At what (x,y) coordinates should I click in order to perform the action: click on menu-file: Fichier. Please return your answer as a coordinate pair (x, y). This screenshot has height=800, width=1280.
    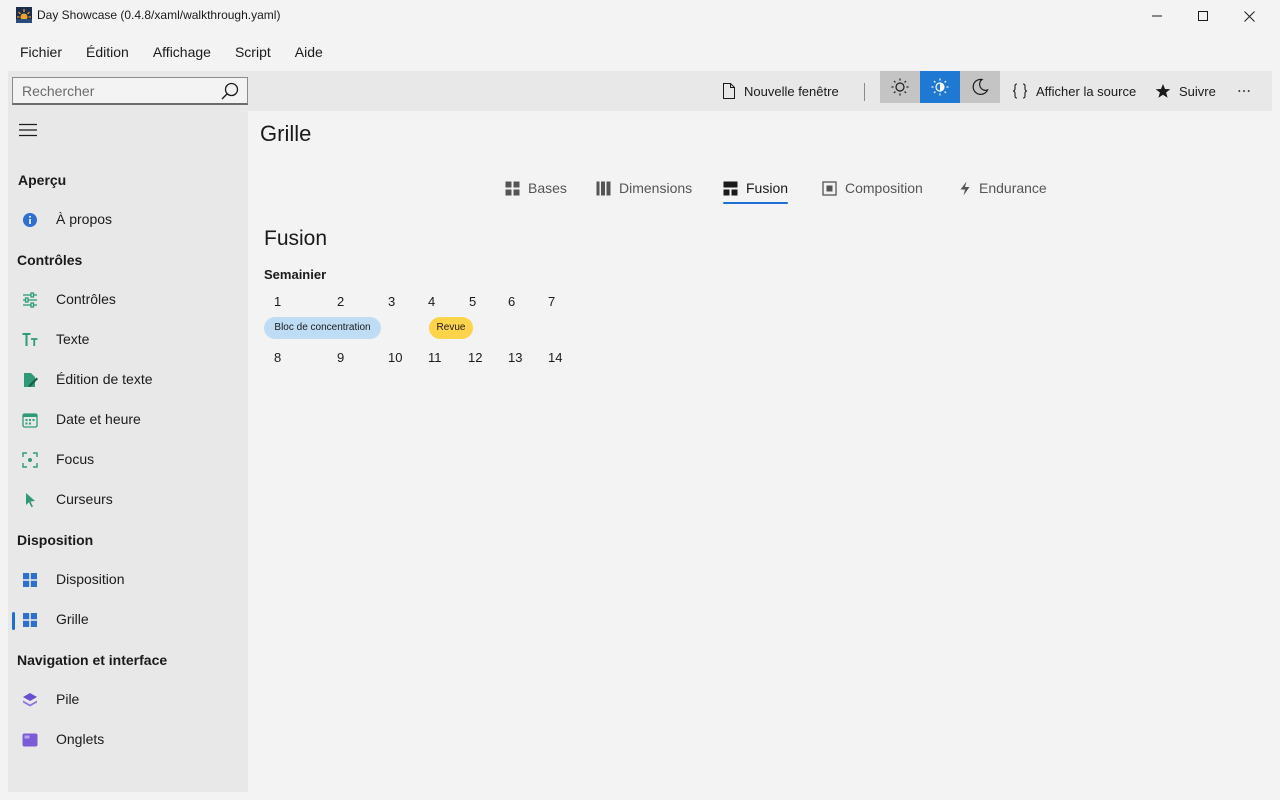
    Looking at the image, I should click on (41, 52).